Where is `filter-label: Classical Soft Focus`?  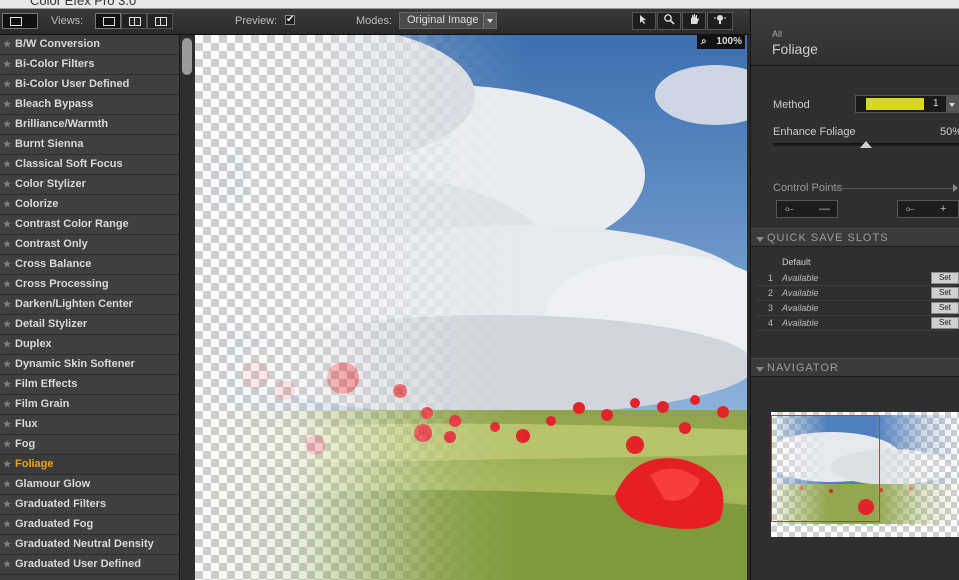 filter-label: Classical Soft Focus is located at coordinates (69, 164).